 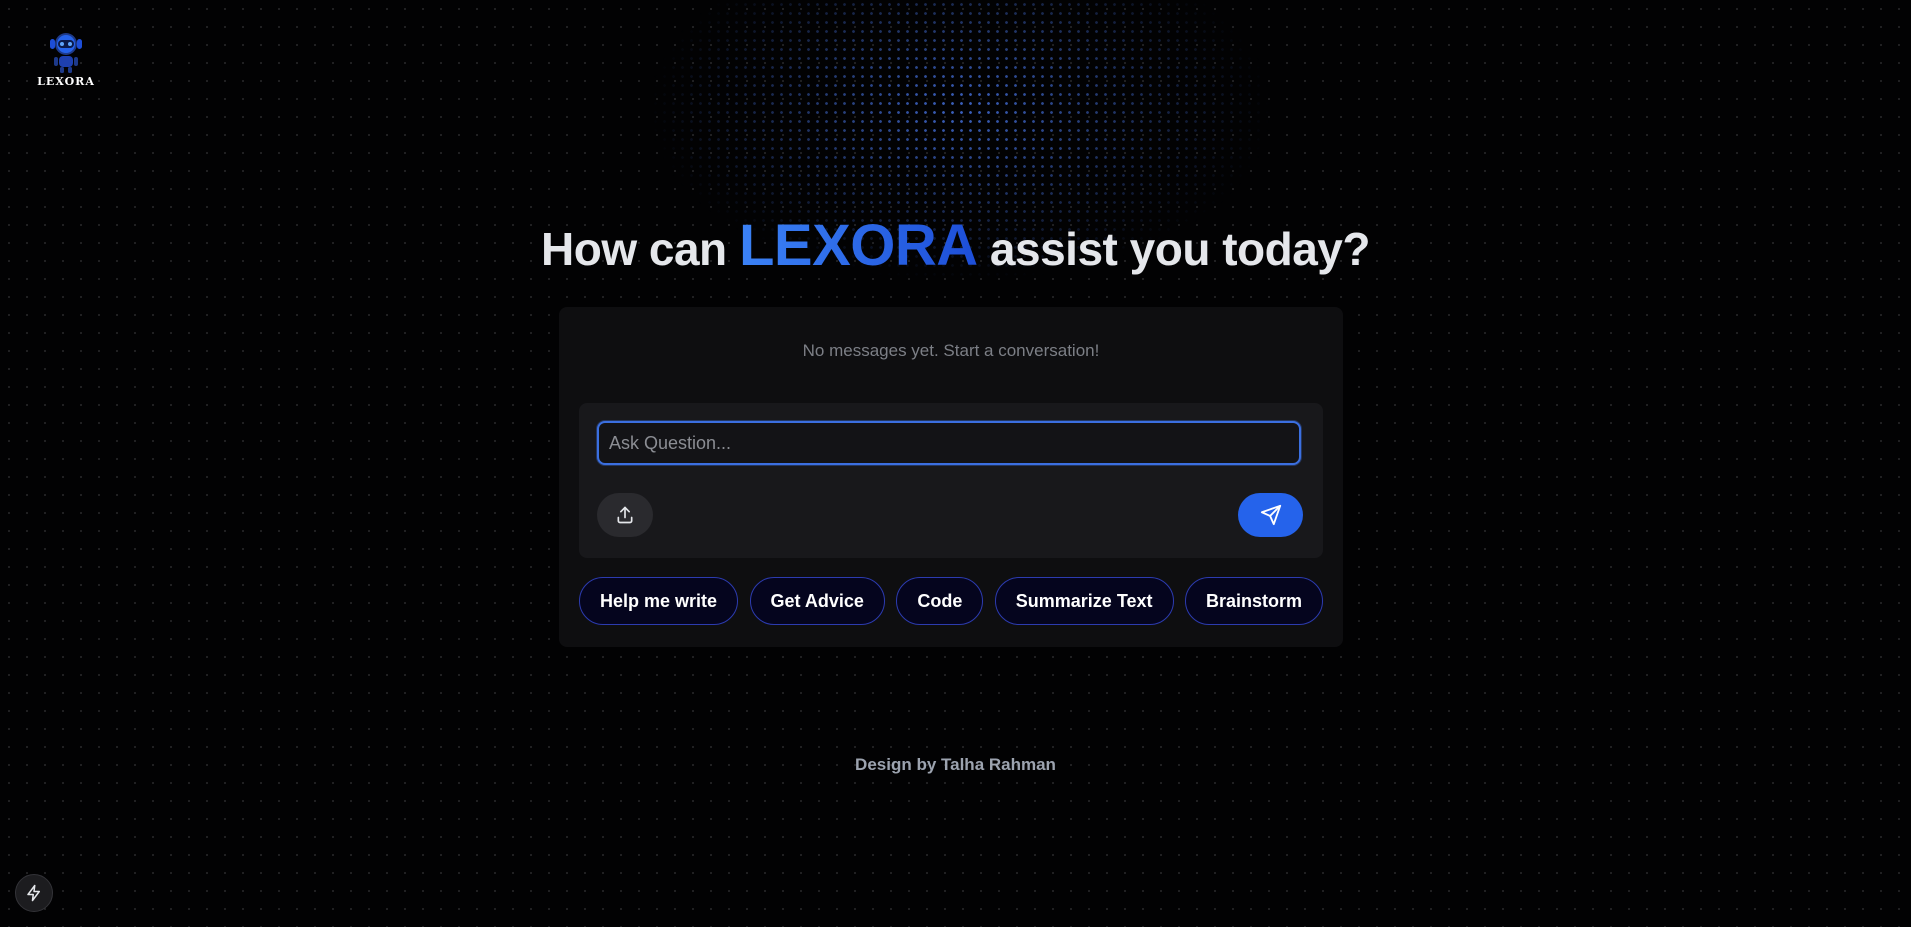 What do you see at coordinates (1084, 601) in the screenshot?
I see `chip-summarize-text: Summarize Text` at bounding box center [1084, 601].